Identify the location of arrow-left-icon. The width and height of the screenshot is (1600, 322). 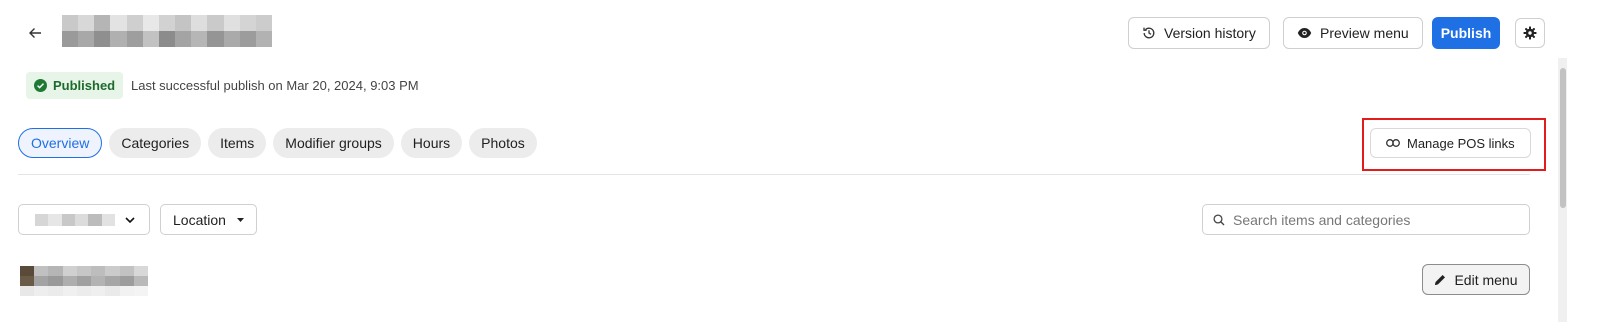
(35, 33).